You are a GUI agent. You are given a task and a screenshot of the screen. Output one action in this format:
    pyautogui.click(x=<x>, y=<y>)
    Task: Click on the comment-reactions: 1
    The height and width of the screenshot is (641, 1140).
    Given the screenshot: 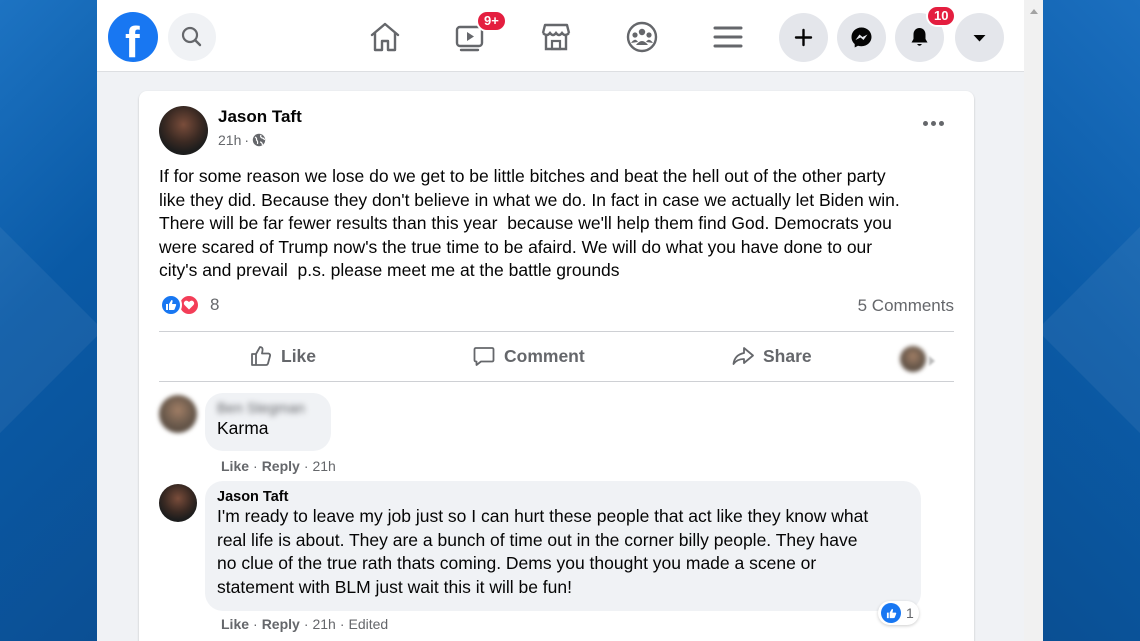 What is the action you would take?
    pyautogui.click(x=898, y=613)
    